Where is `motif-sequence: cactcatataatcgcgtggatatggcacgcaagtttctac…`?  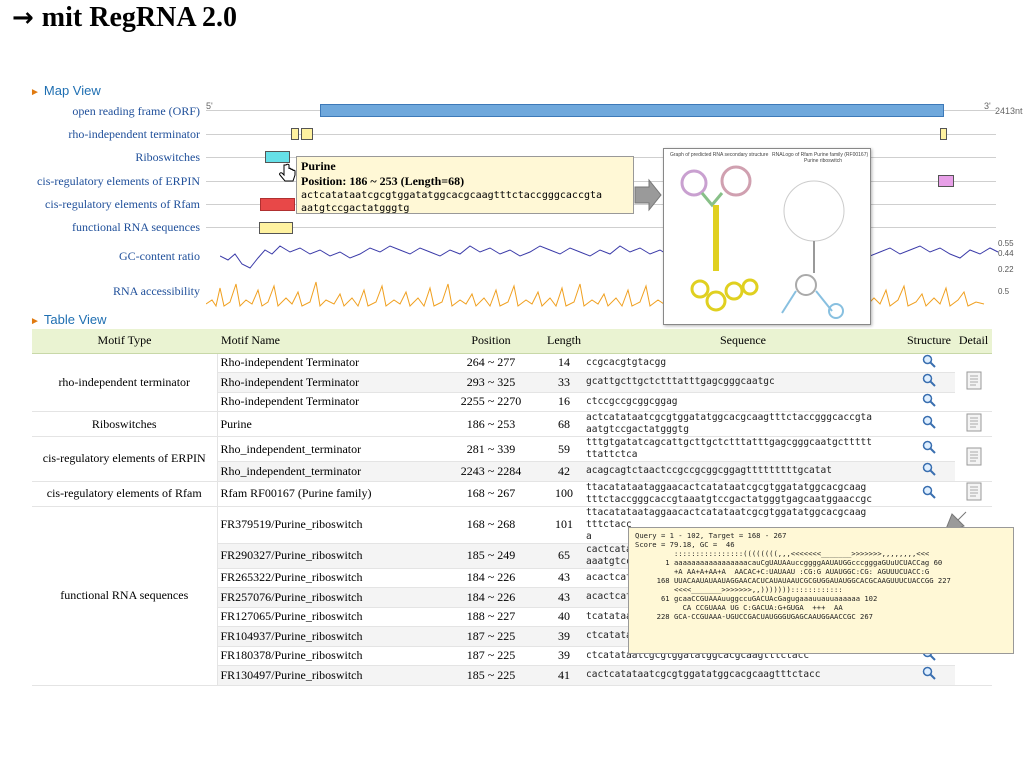
motif-sequence: cactcatataatcgcgtggatatggcacgcaagtttctac… is located at coordinates (743, 675).